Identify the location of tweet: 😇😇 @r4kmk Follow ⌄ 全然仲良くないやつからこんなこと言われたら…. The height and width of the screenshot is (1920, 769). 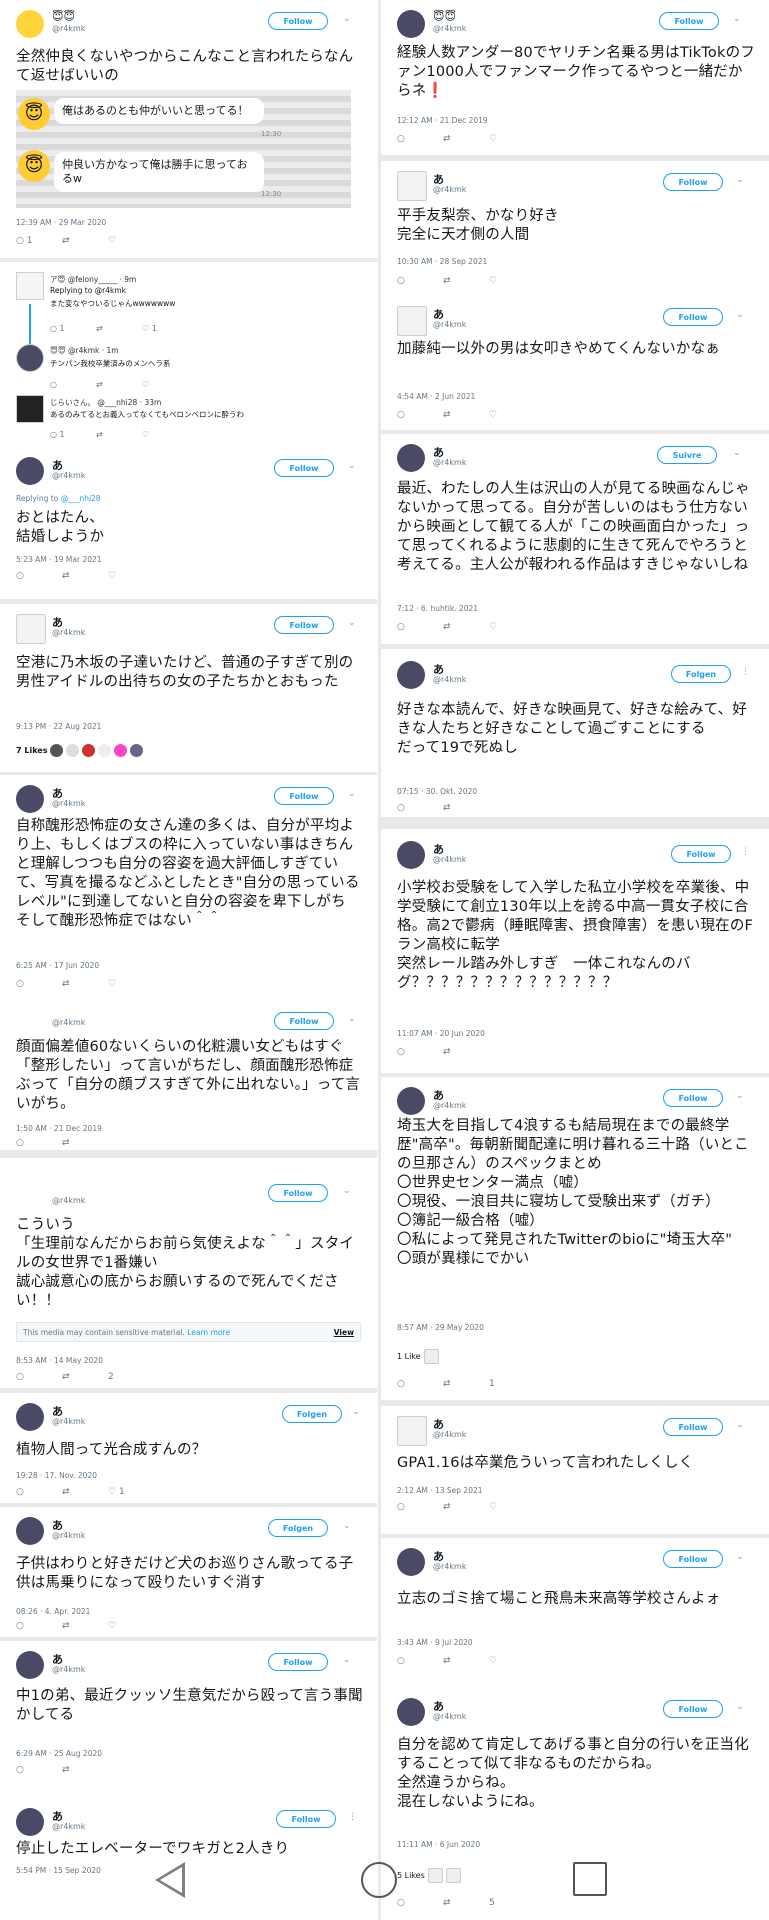
(188, 105).